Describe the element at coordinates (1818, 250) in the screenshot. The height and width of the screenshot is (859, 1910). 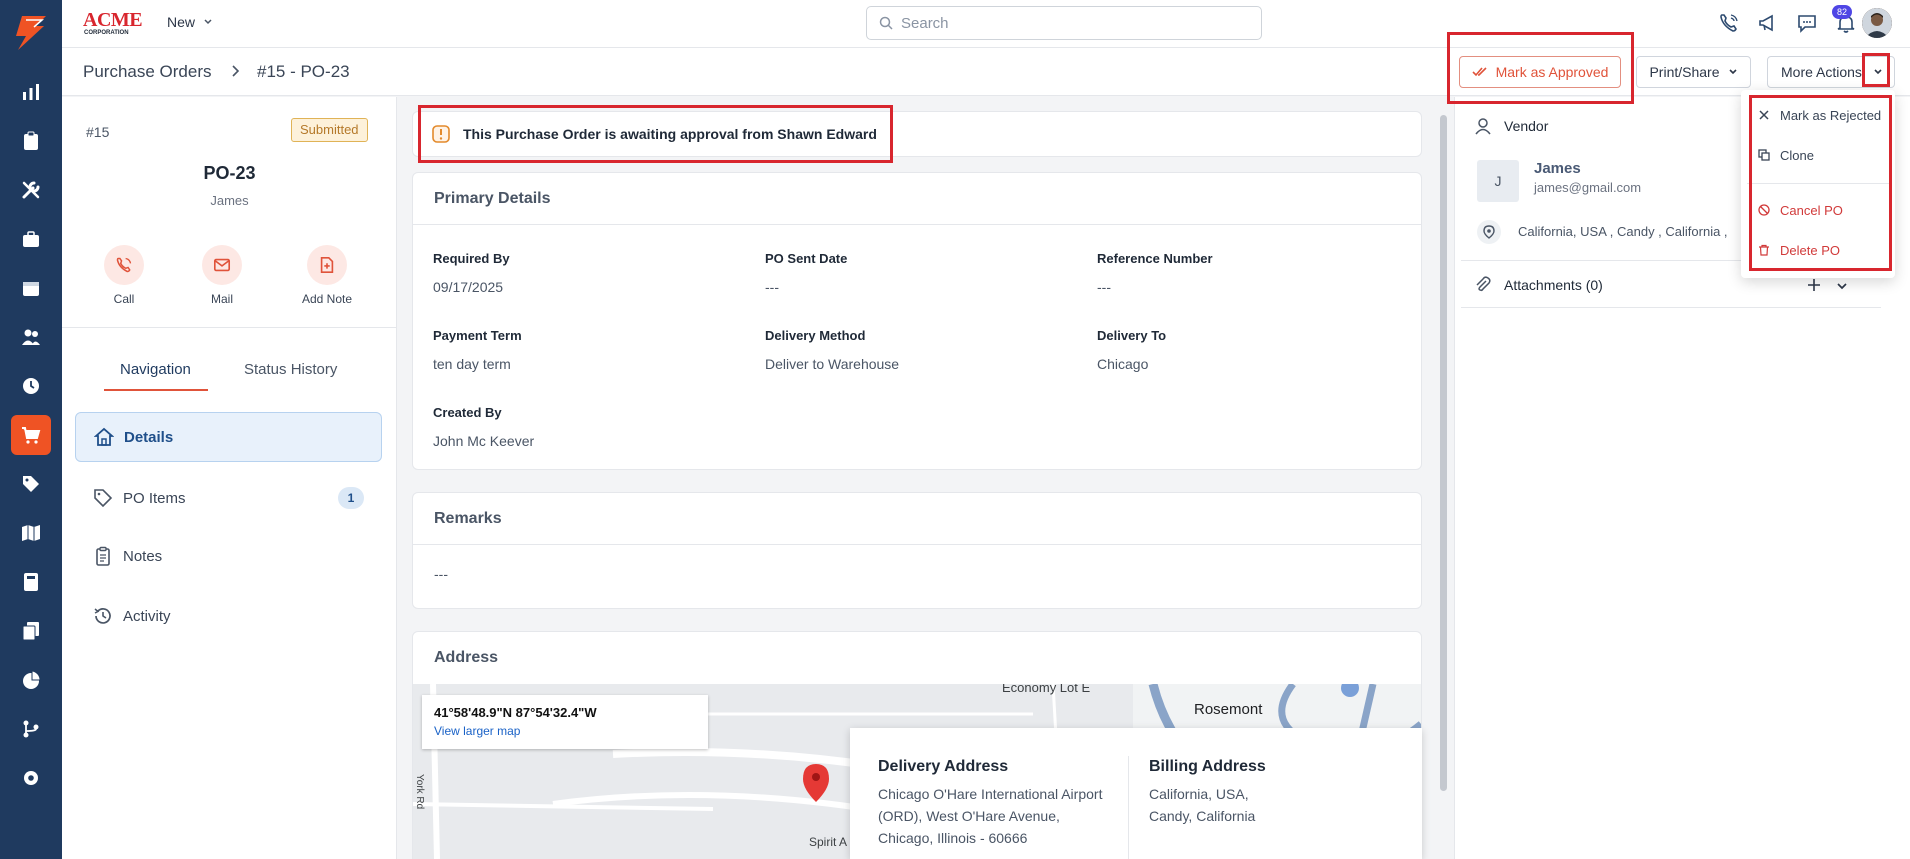
I see `menu-item-delete-po: Delete PO` at that location.